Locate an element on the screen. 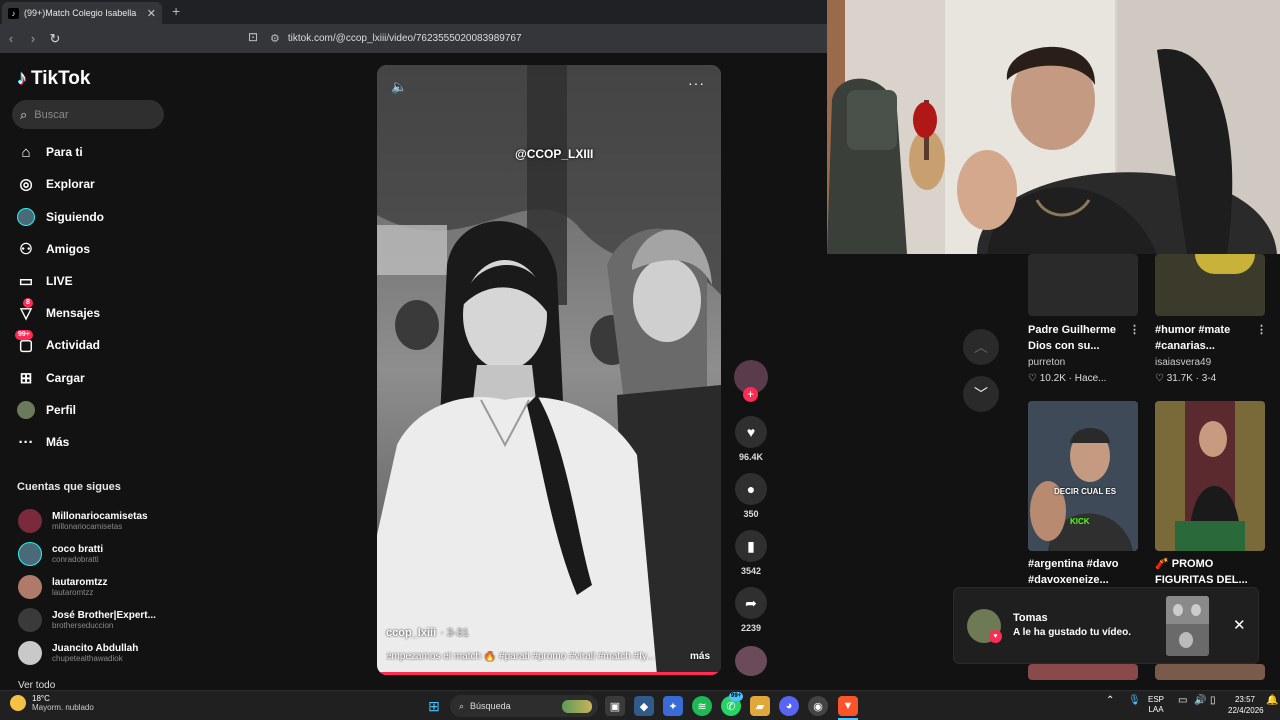 This screenshot has width=1280, height=720. taskbar-search-label: Búsqueda is located at coordinates (490, 706).